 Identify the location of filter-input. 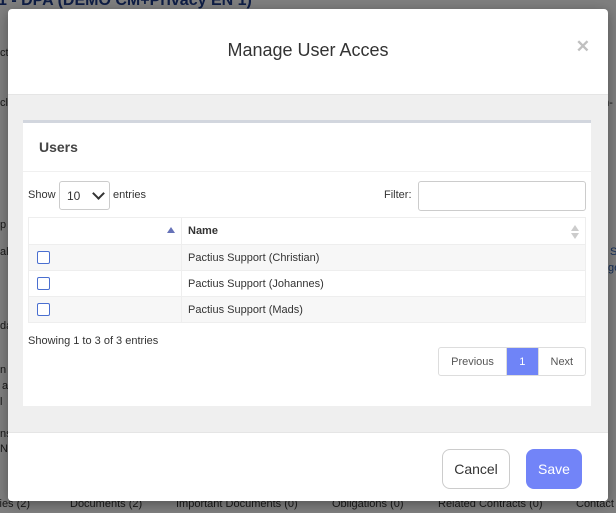
(502, 196).